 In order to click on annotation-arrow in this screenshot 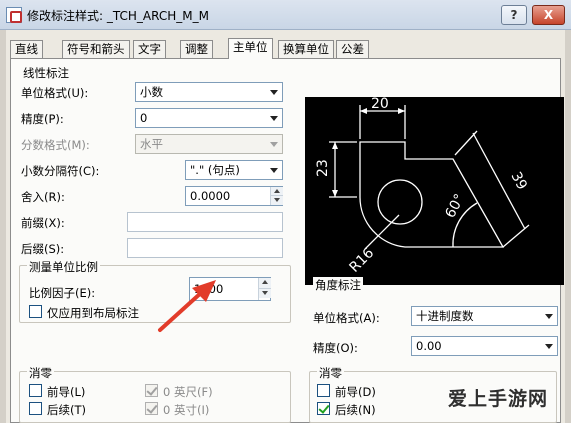, I will do `click(187, 306)`.